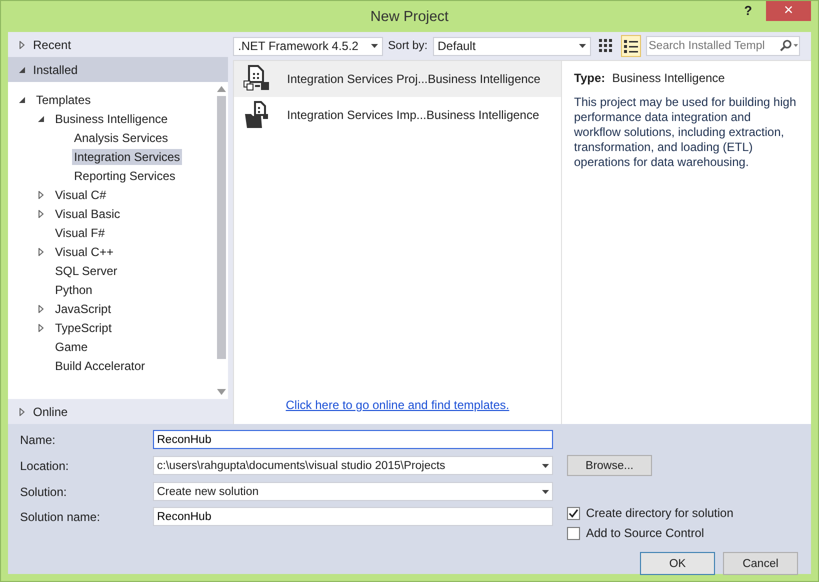 The image size is (819, 582). What do you see at coordinates (71, 346) in the screenshot?
I see `tree-item: Game` at bounding box center [71, 346].